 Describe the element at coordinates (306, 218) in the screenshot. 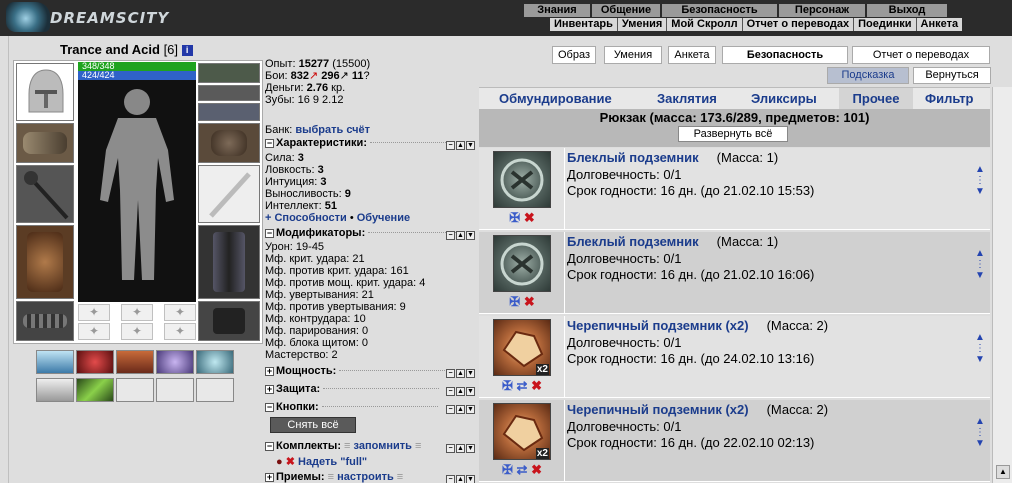

I see `abilities-link: + Способности` at that location.